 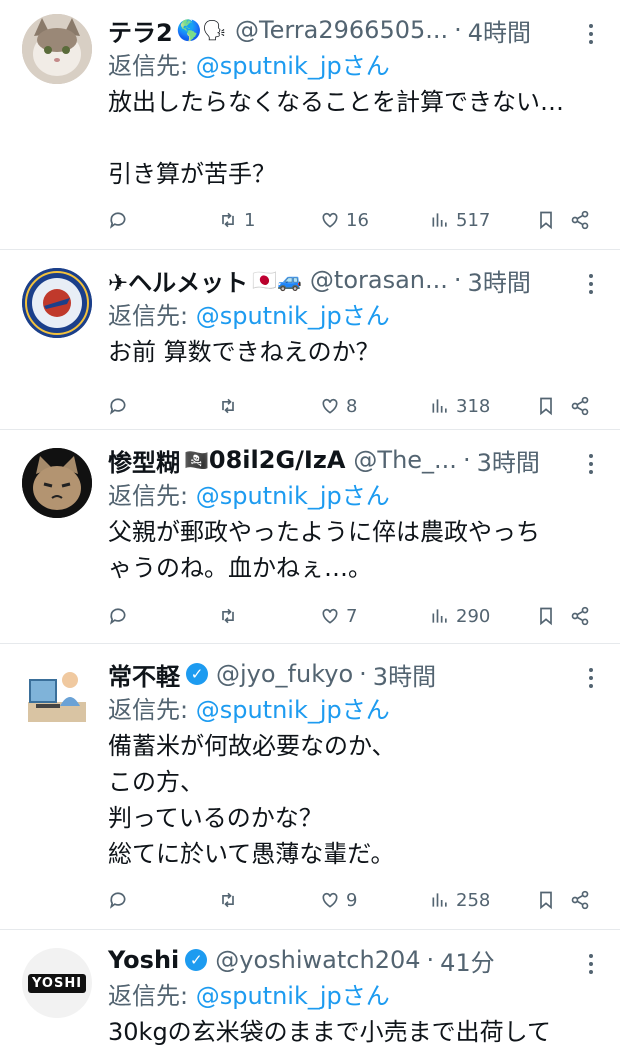 I want to click on views-button: 318, so click(x=460, y=406).